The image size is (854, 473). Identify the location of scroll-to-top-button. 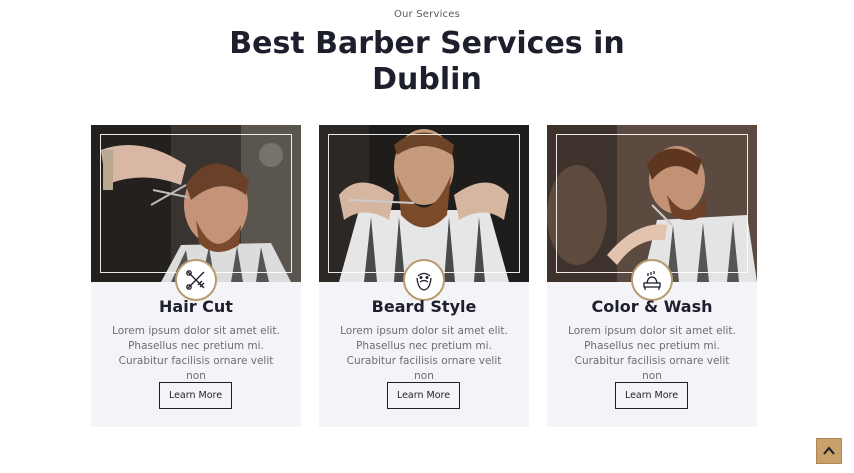
(829, 451).